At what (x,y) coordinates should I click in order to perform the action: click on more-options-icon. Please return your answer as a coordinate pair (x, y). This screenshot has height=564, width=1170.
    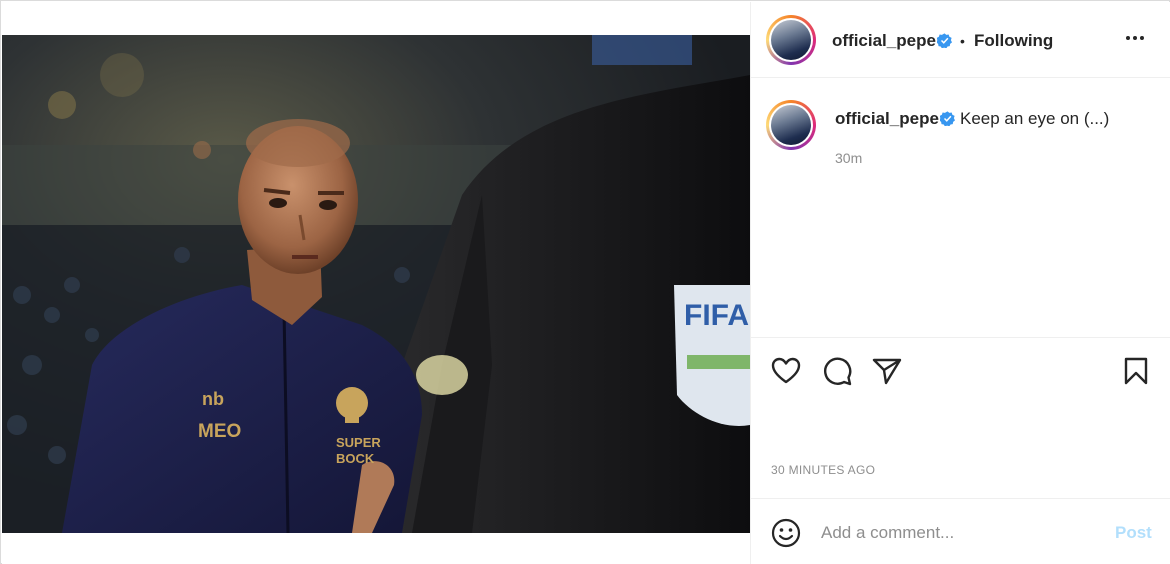
    Looking at the image, I should click on (1135, 38).